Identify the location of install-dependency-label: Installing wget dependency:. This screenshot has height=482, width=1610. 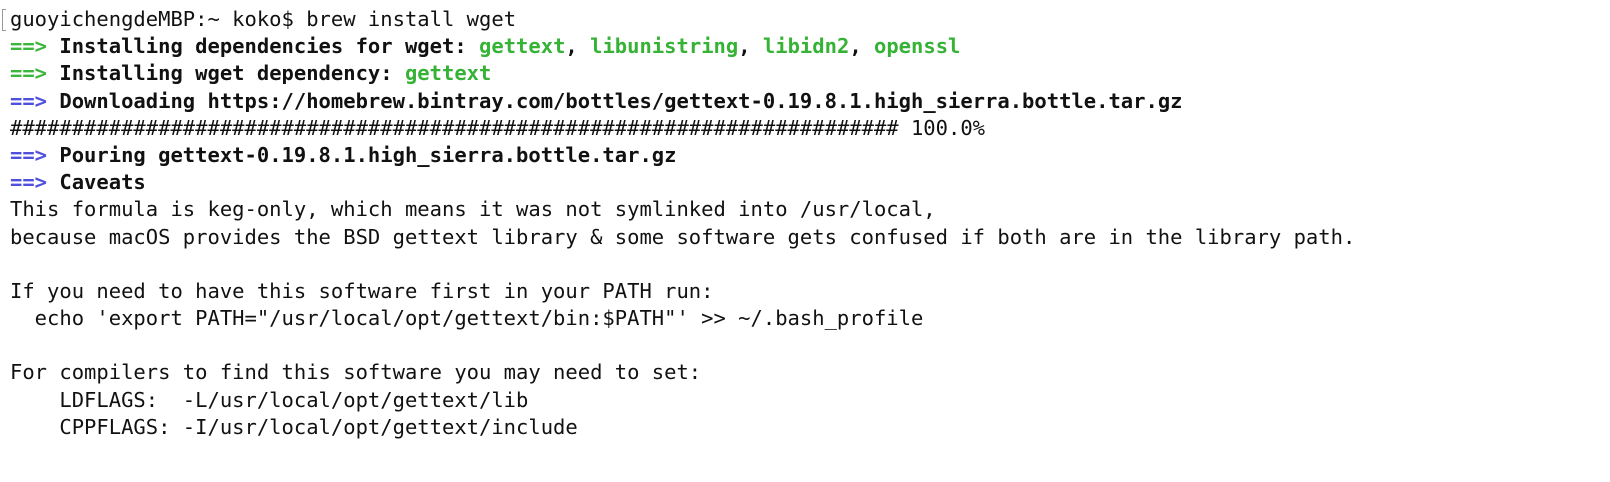
(226, 73).